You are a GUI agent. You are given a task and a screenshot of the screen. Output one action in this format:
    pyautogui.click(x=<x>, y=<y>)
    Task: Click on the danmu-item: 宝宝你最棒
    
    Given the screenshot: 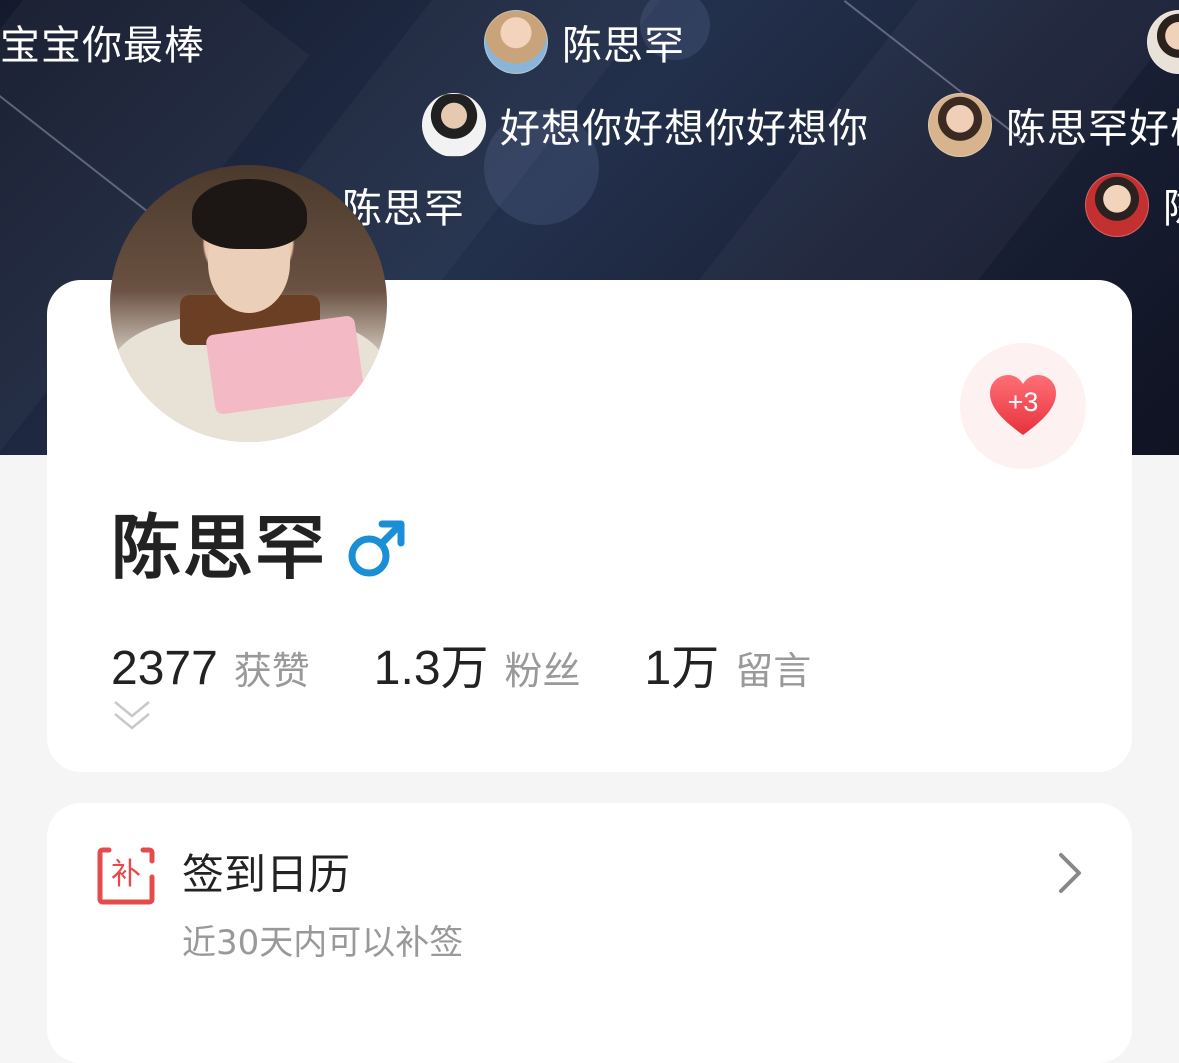 What is the action you would take?
    pyautogui.click(x=102, y=42)
    